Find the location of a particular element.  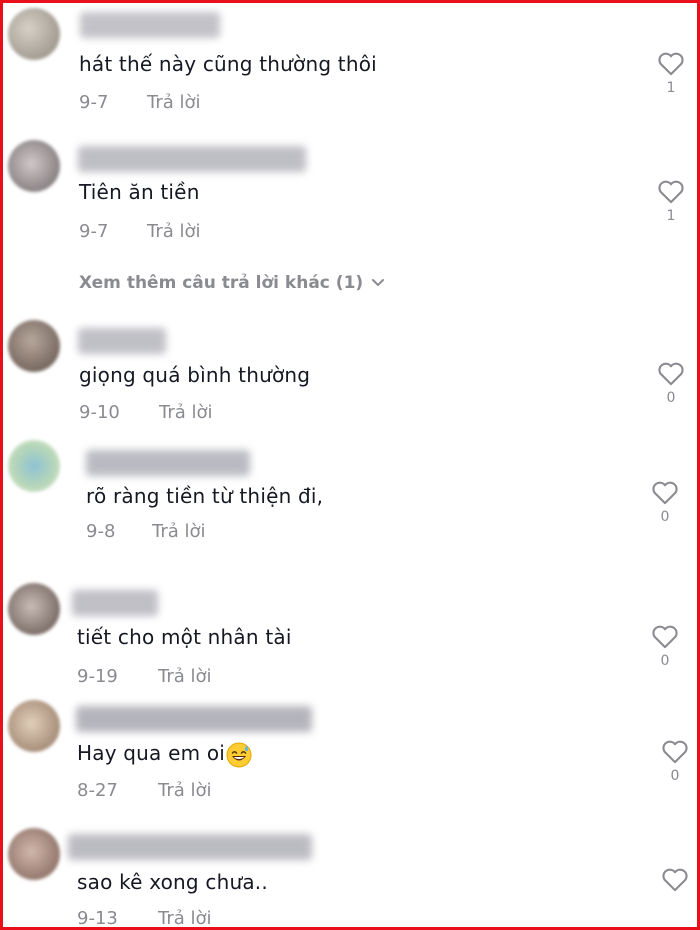

comment-date: 9-13 is located at coordinates (97, 918).